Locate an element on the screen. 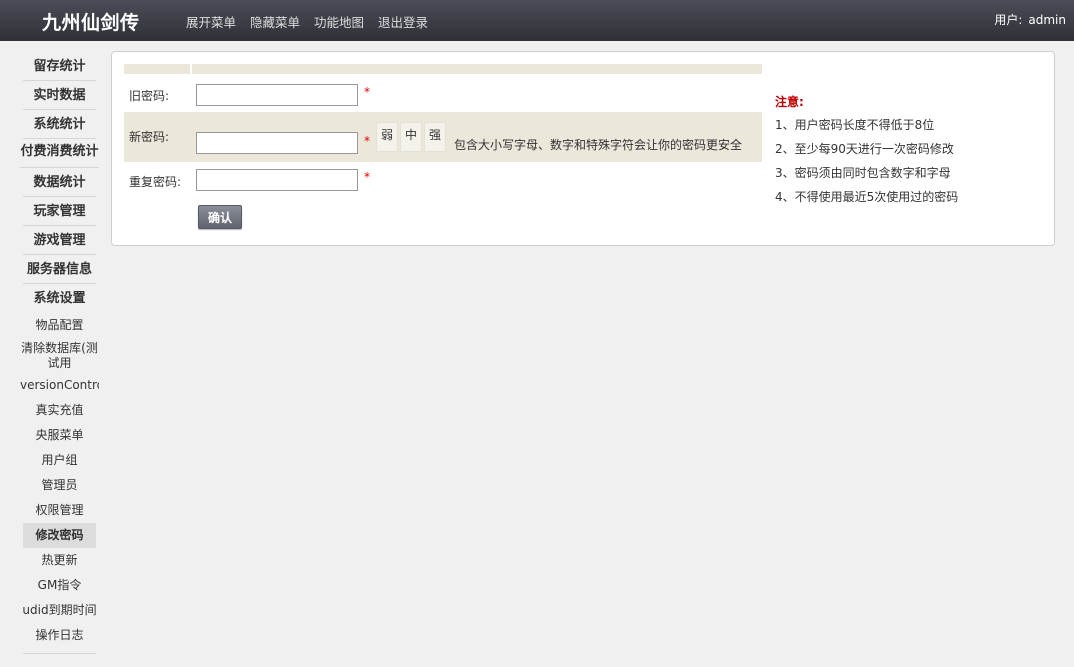 The height and width of the screenshot is (667, 1074). confirm-button: 确认 is located at coordinates (220, 217).